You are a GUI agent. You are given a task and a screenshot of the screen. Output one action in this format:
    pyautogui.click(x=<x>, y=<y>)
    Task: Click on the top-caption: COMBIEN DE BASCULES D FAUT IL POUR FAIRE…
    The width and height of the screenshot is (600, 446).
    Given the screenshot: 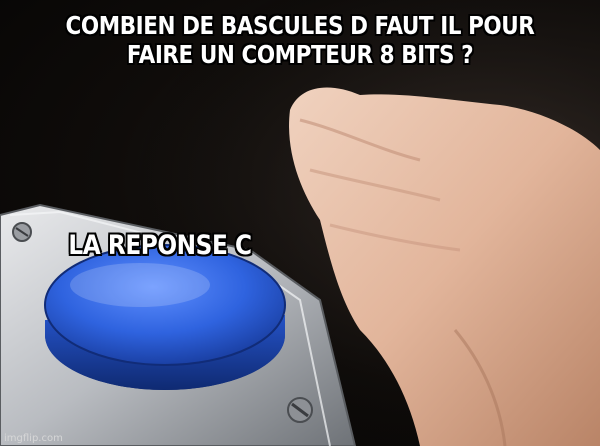 What is the action you would take?
    pyautogui.click(x=300, y=40)
    